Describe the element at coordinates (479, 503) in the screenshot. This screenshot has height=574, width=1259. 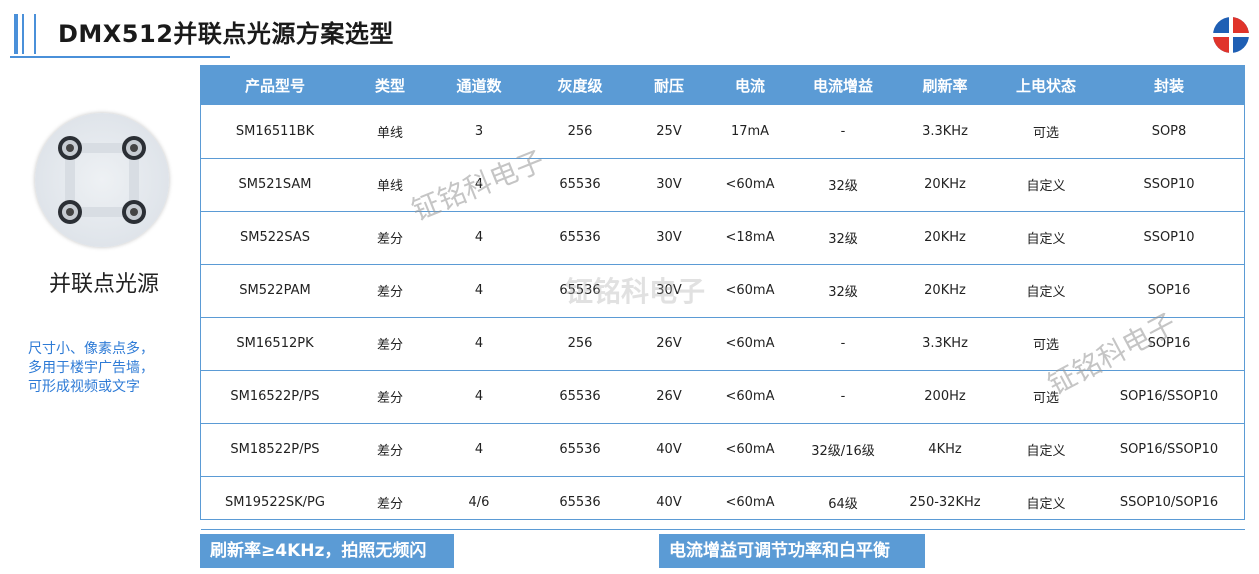
I see `cell-channels: 4/6` at that location.